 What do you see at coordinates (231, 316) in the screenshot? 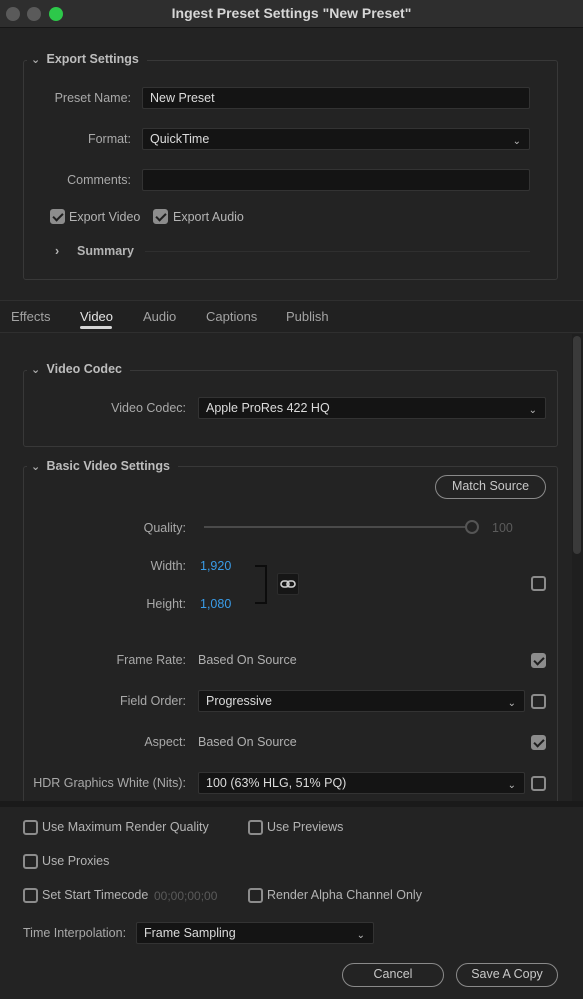
I see `tab-captions: Captions` at bounding box center [231, 316].